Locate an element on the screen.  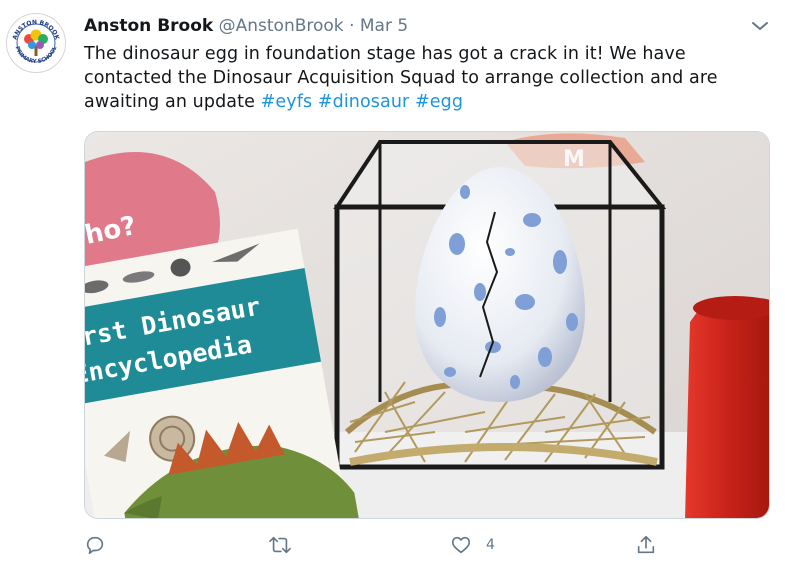
share-icon is located at coordinates (646, 544).